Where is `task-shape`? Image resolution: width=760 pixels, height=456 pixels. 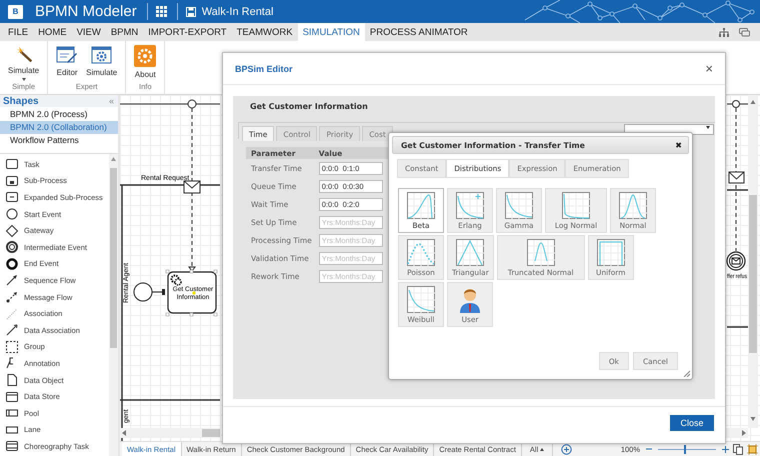
task-shape is located at coordinates (192, 293).